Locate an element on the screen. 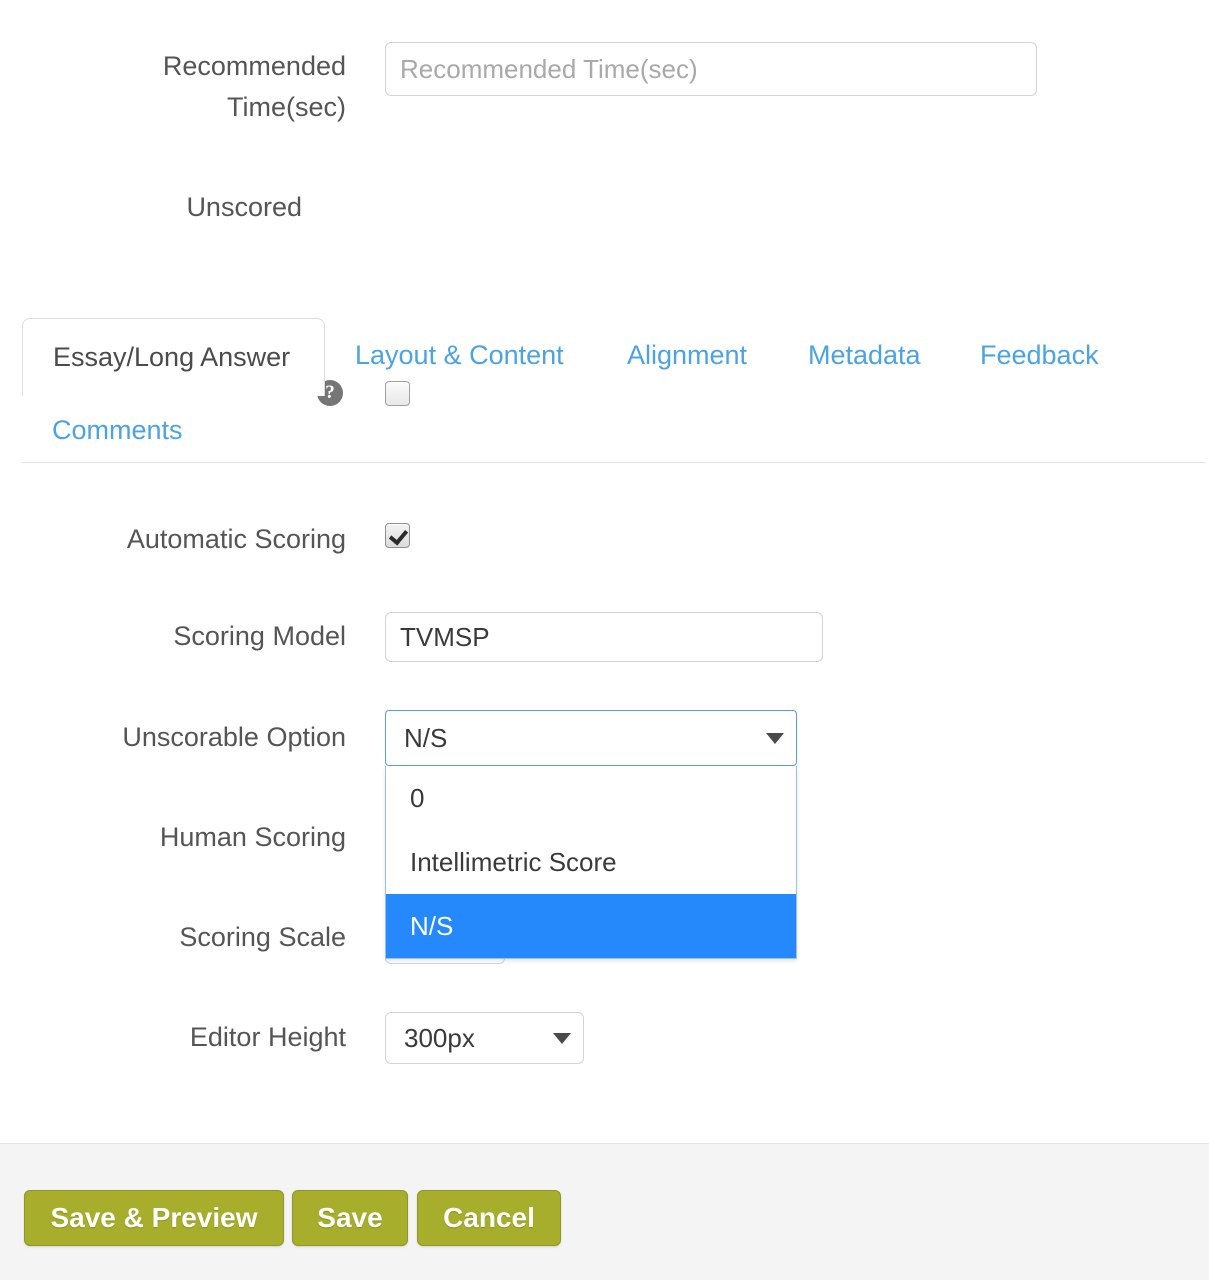 The height and width of the screenshot is (1280, 1209). tab-label: Layout & Content is located at coordinates (459, 355).